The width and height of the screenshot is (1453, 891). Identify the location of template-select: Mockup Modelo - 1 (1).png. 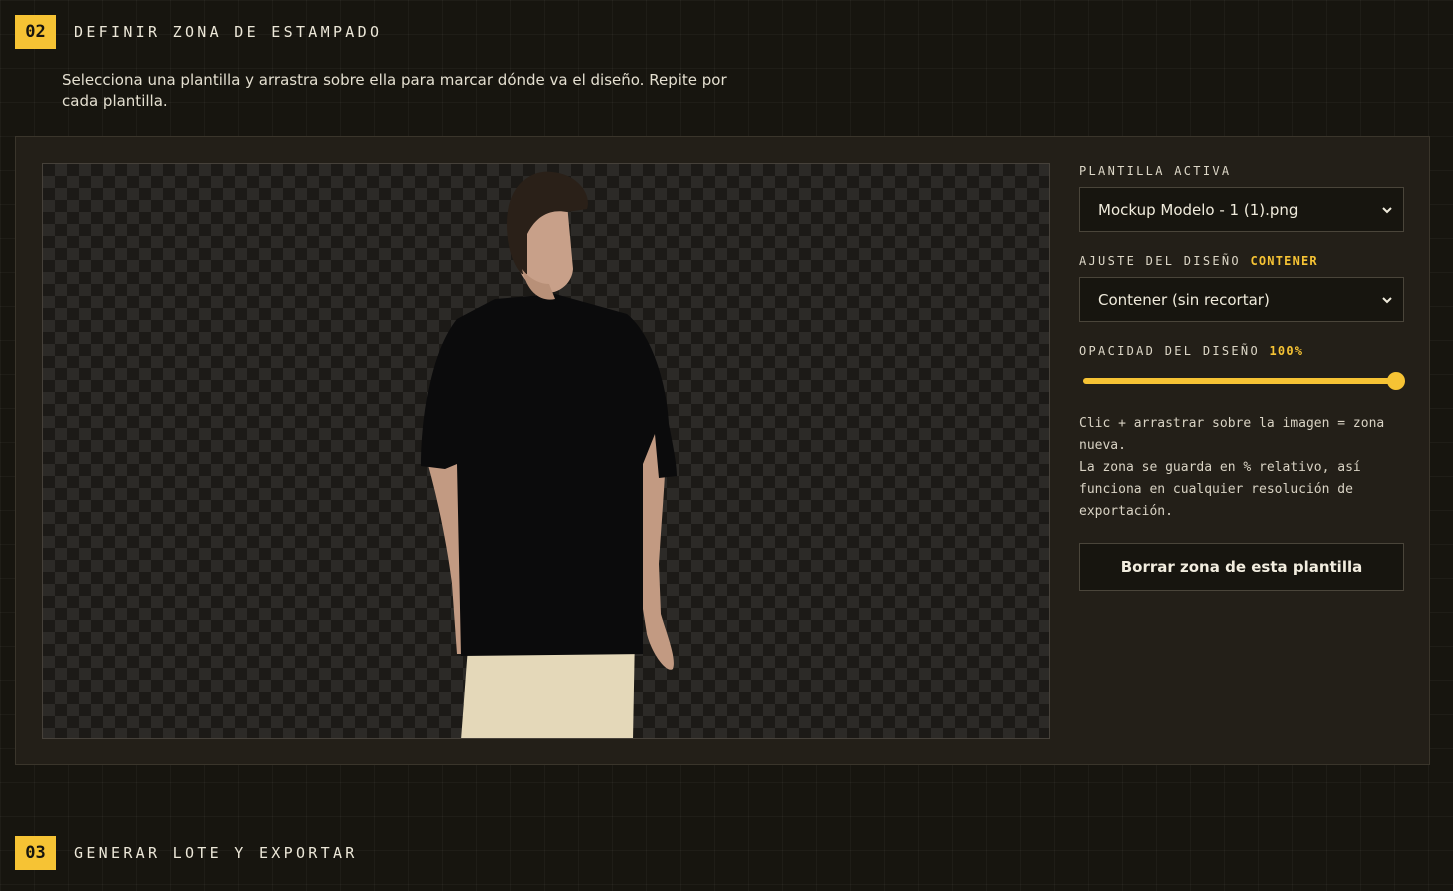
(1241, 209).